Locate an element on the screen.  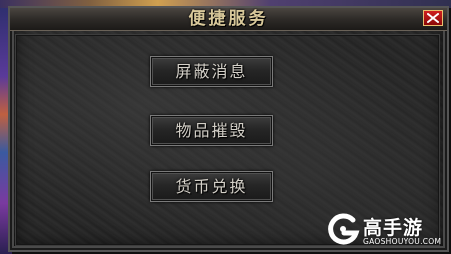
close-x-icon is located at coordinates (433, 18).